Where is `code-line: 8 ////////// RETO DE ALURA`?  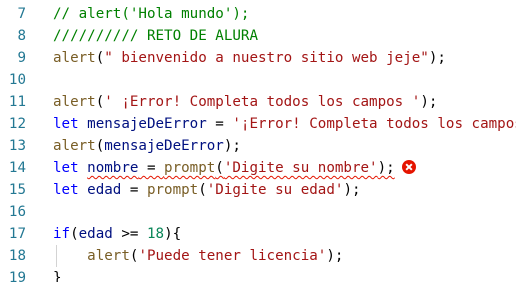
code-line: 8 ////////// RETO DE ALURA is located at coordinates (258, 36).